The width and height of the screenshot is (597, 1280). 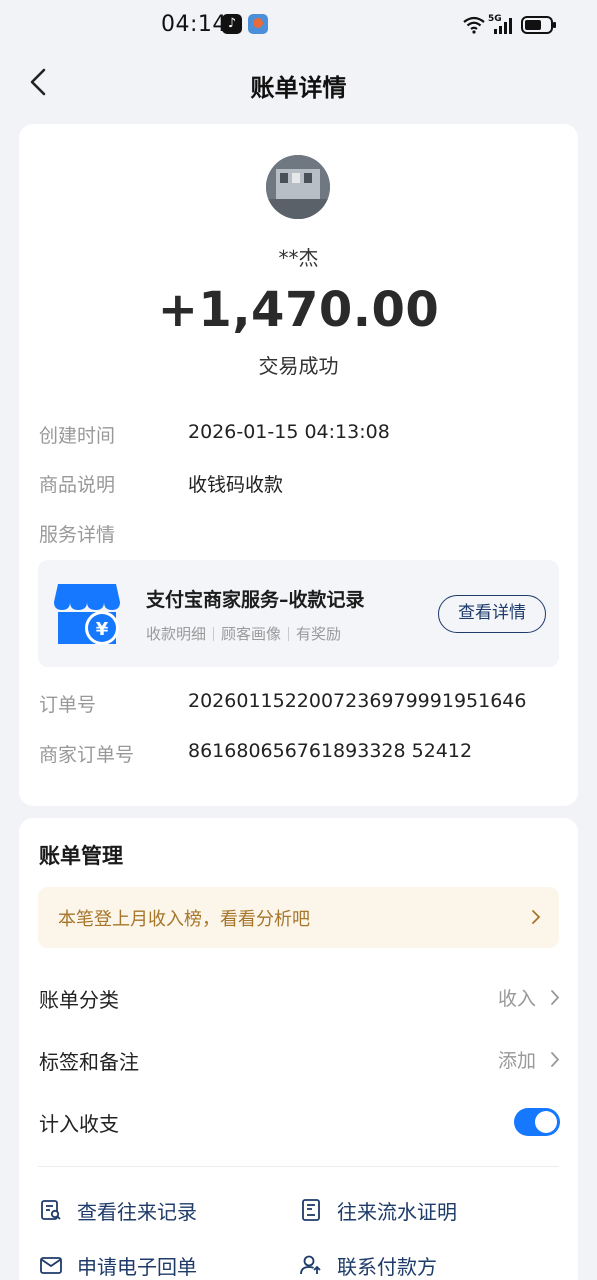 I want to click on page-title: 账单详情, so click(x=298, y=88).